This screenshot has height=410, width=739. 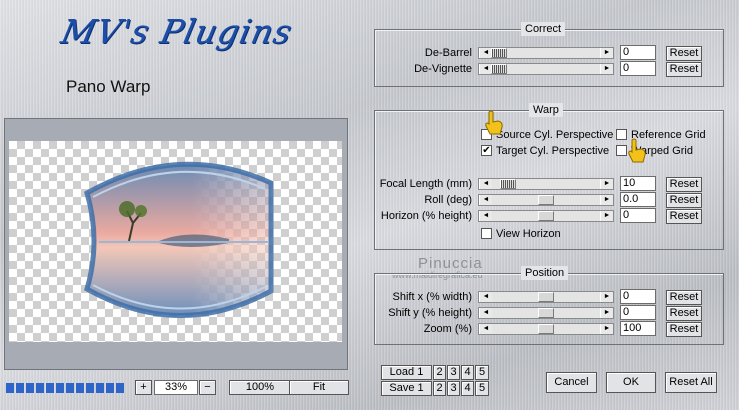 I want to click on correct-row-0-label: De-Barrel, so click(x=448, y=53).